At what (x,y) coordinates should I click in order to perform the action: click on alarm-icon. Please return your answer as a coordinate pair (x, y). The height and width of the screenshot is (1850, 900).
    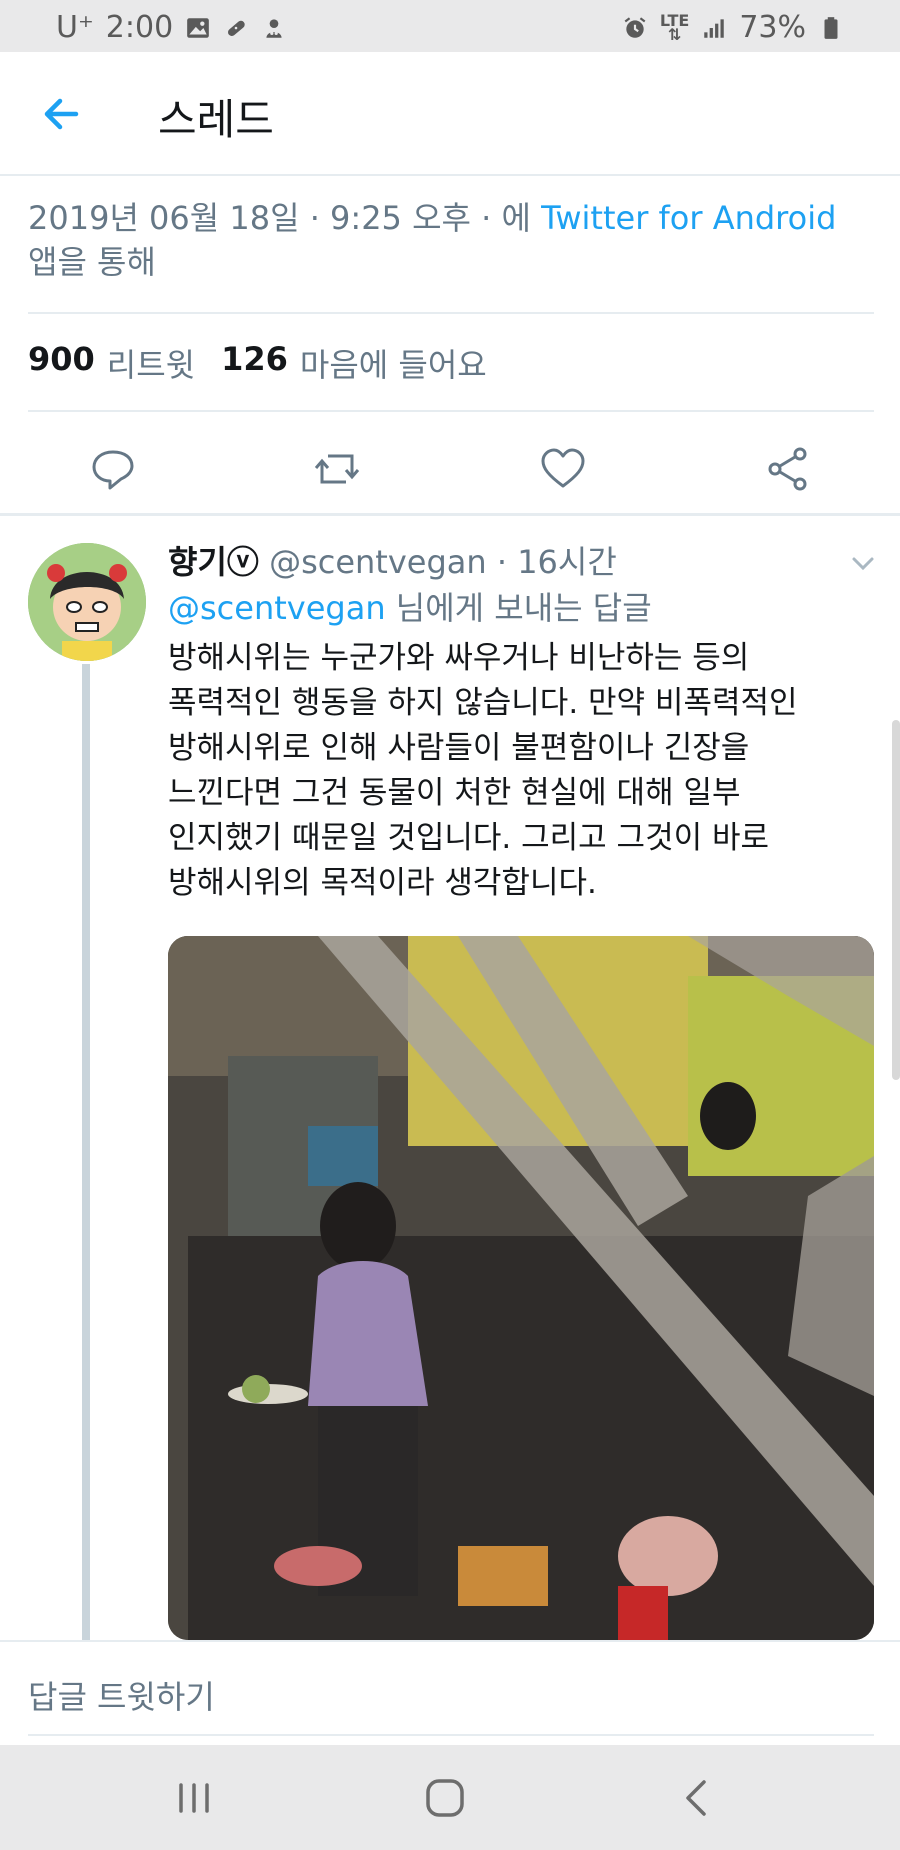
    Looking at the image, I should click on (635, 27).